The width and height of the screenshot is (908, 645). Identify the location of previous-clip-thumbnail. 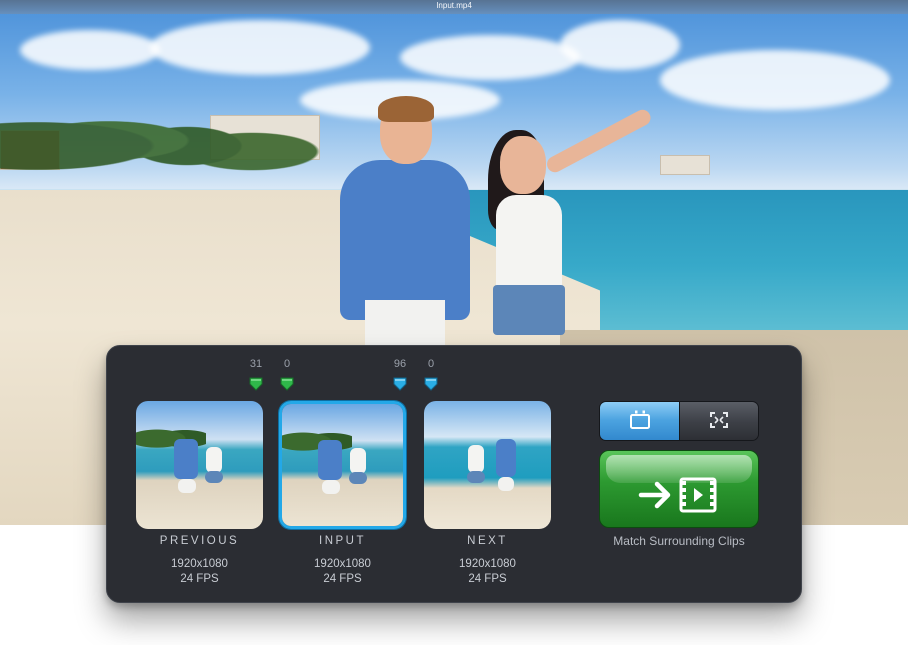
(199, 465).